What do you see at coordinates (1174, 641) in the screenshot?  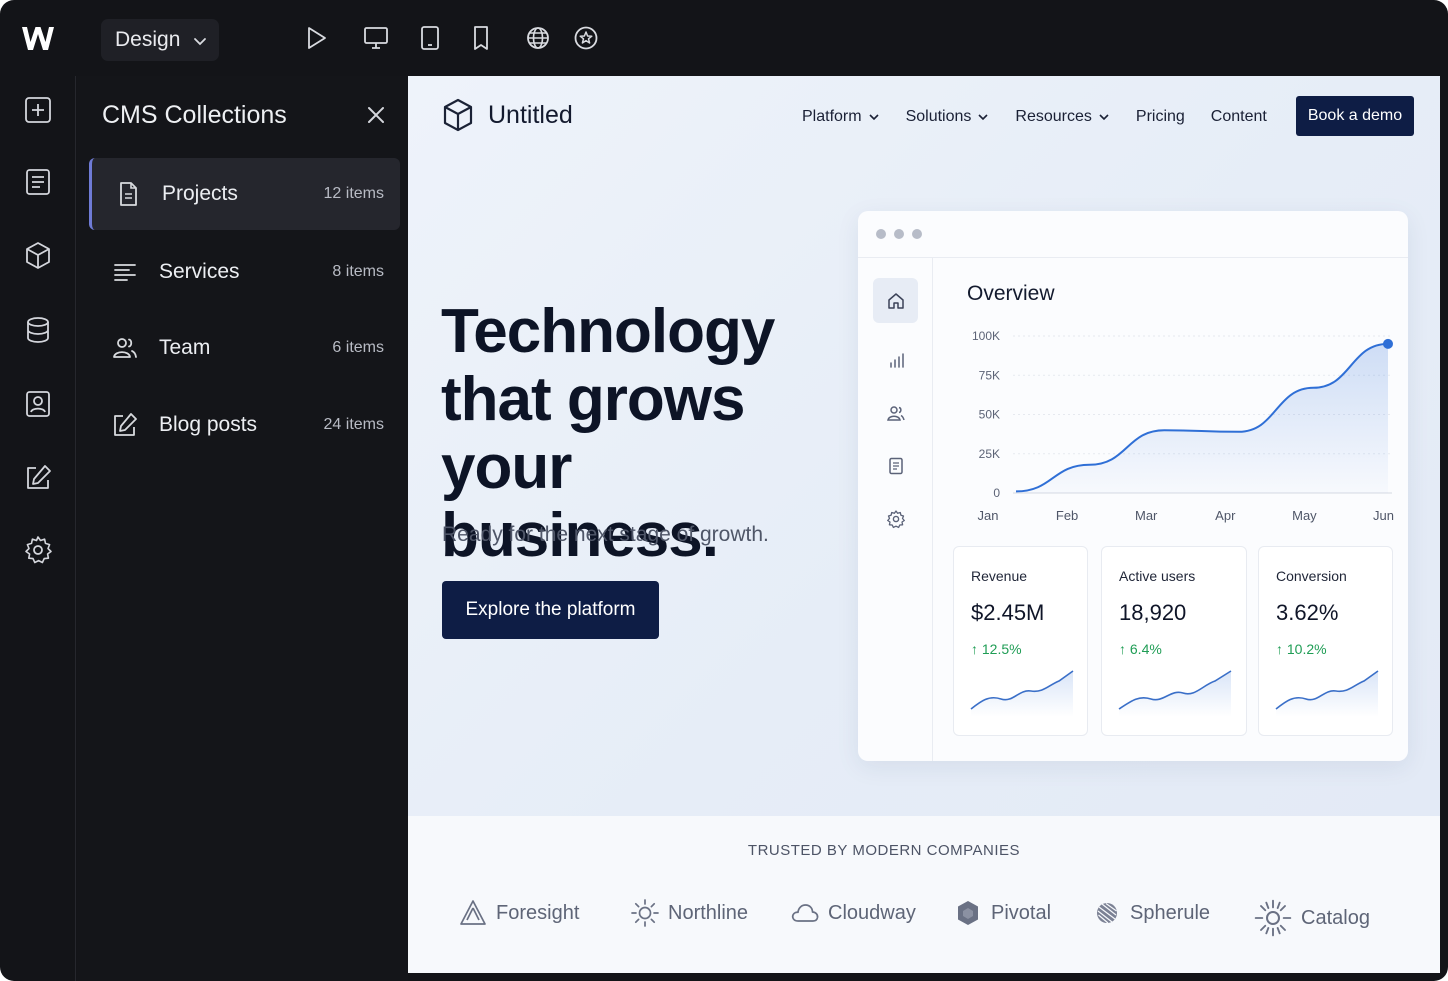 I see `kpi-card-active-users: Active users 18,920 ↑ 6.4%` at bounding box center [1174, 641].